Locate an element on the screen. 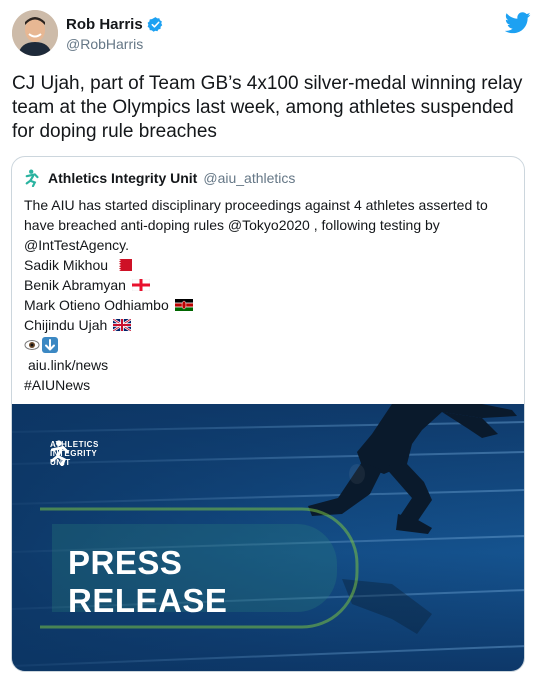 This screenshot has width=543, height=690. avatar is located at coordinates (35, 33).